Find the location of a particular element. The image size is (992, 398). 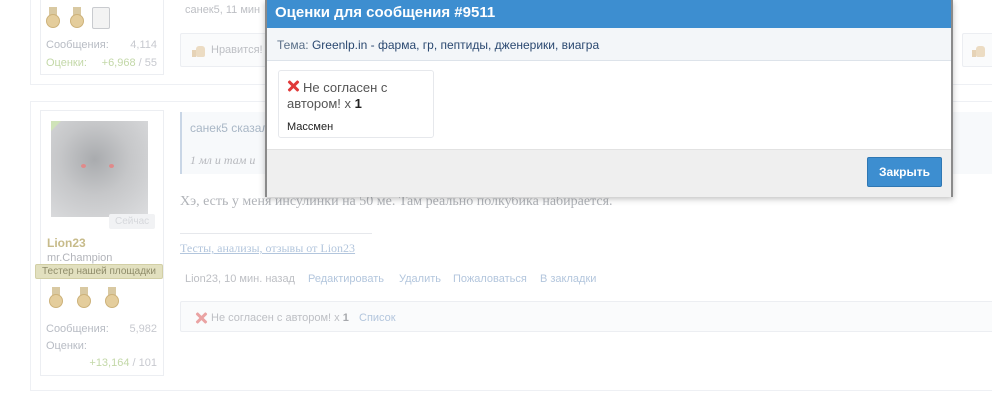

online-corner-tag is located at coordinates (56, 126).